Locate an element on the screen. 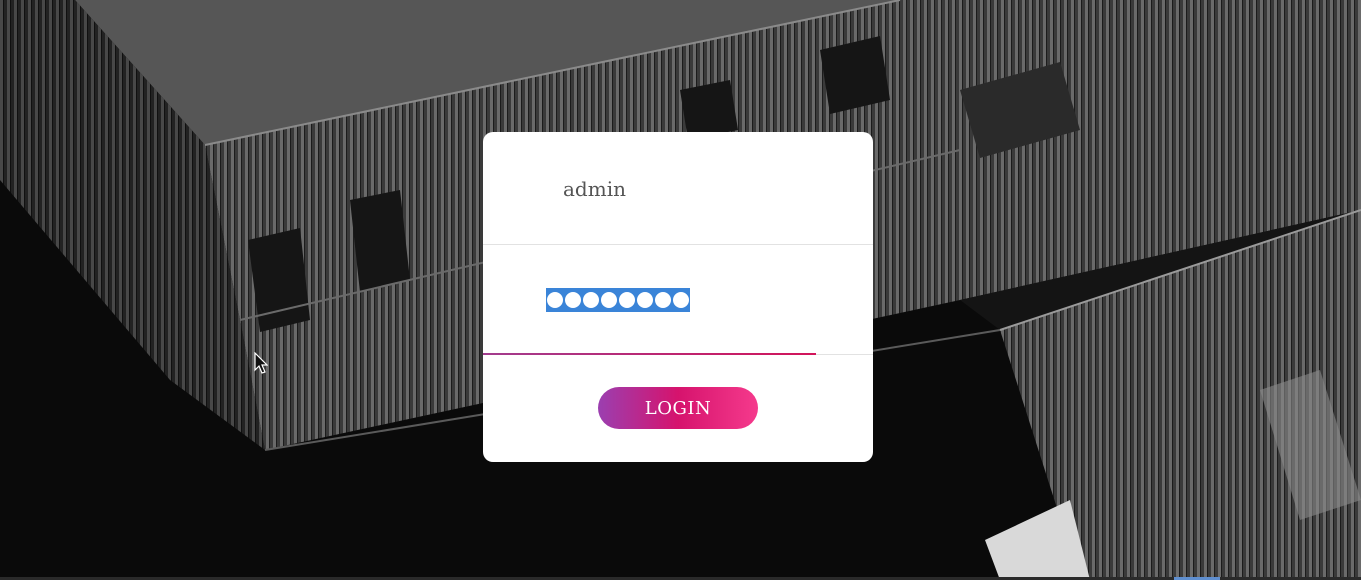  username-field is located at coordinates (678, 188).